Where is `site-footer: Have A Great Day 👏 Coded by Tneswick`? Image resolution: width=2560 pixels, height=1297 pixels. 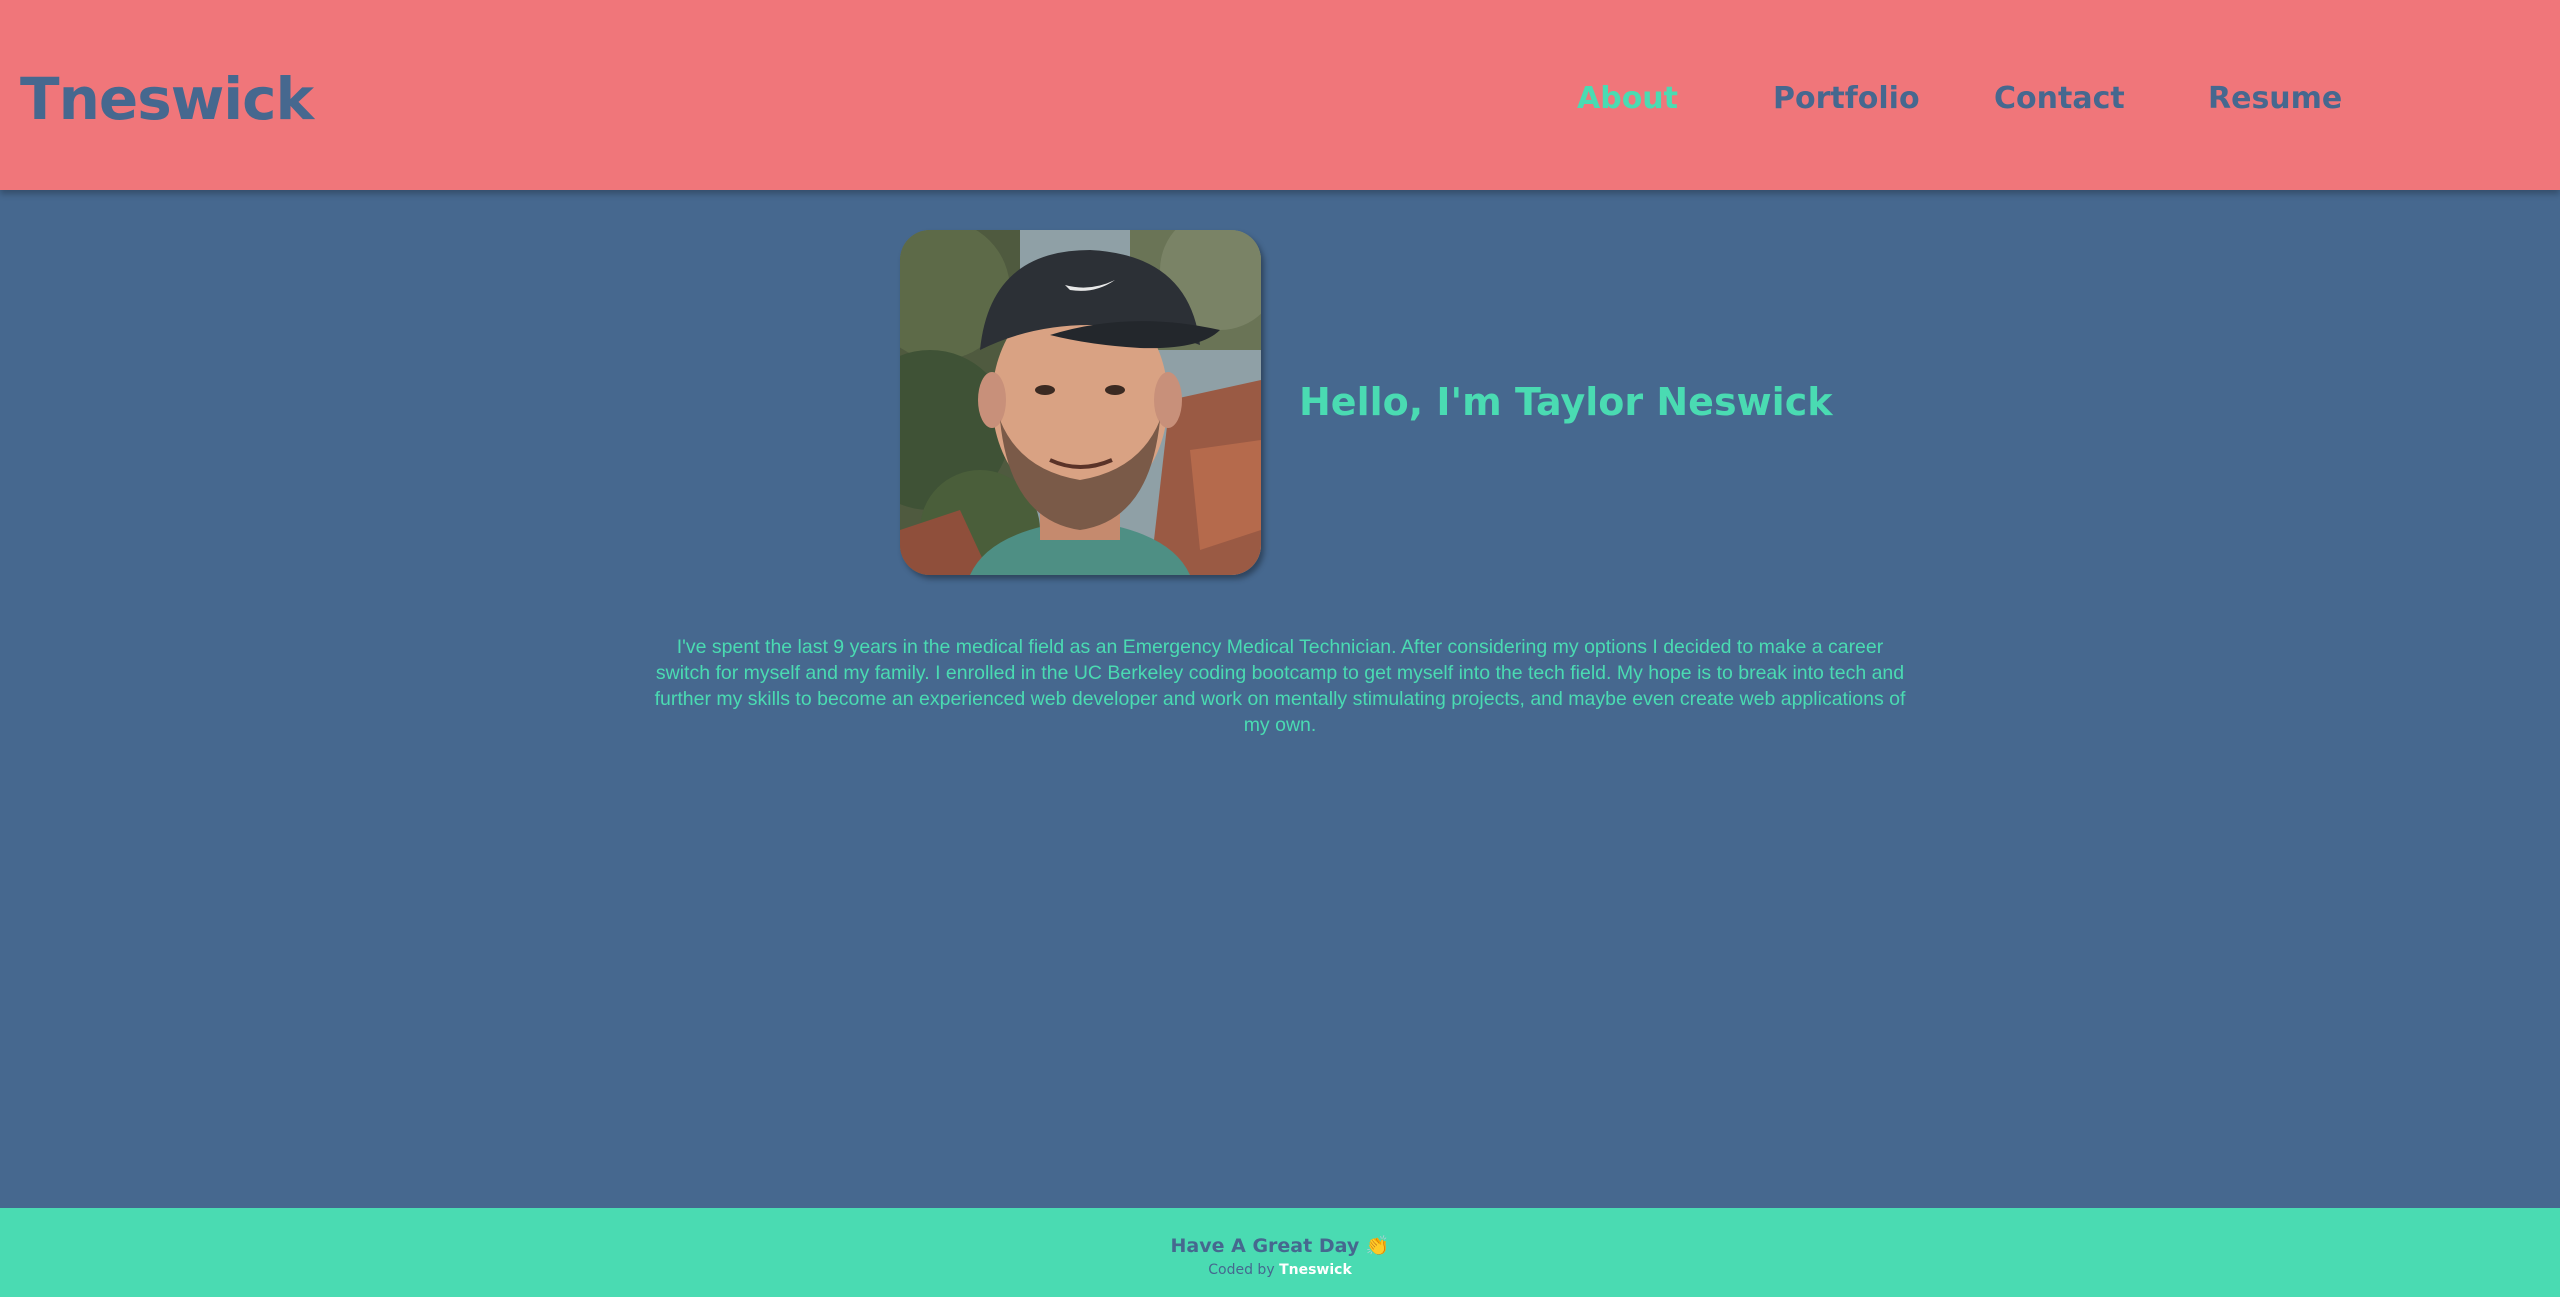 site-footer: Have A Great Day 👏 Coded by Tneswick is located at coordinates (1280, 1252).